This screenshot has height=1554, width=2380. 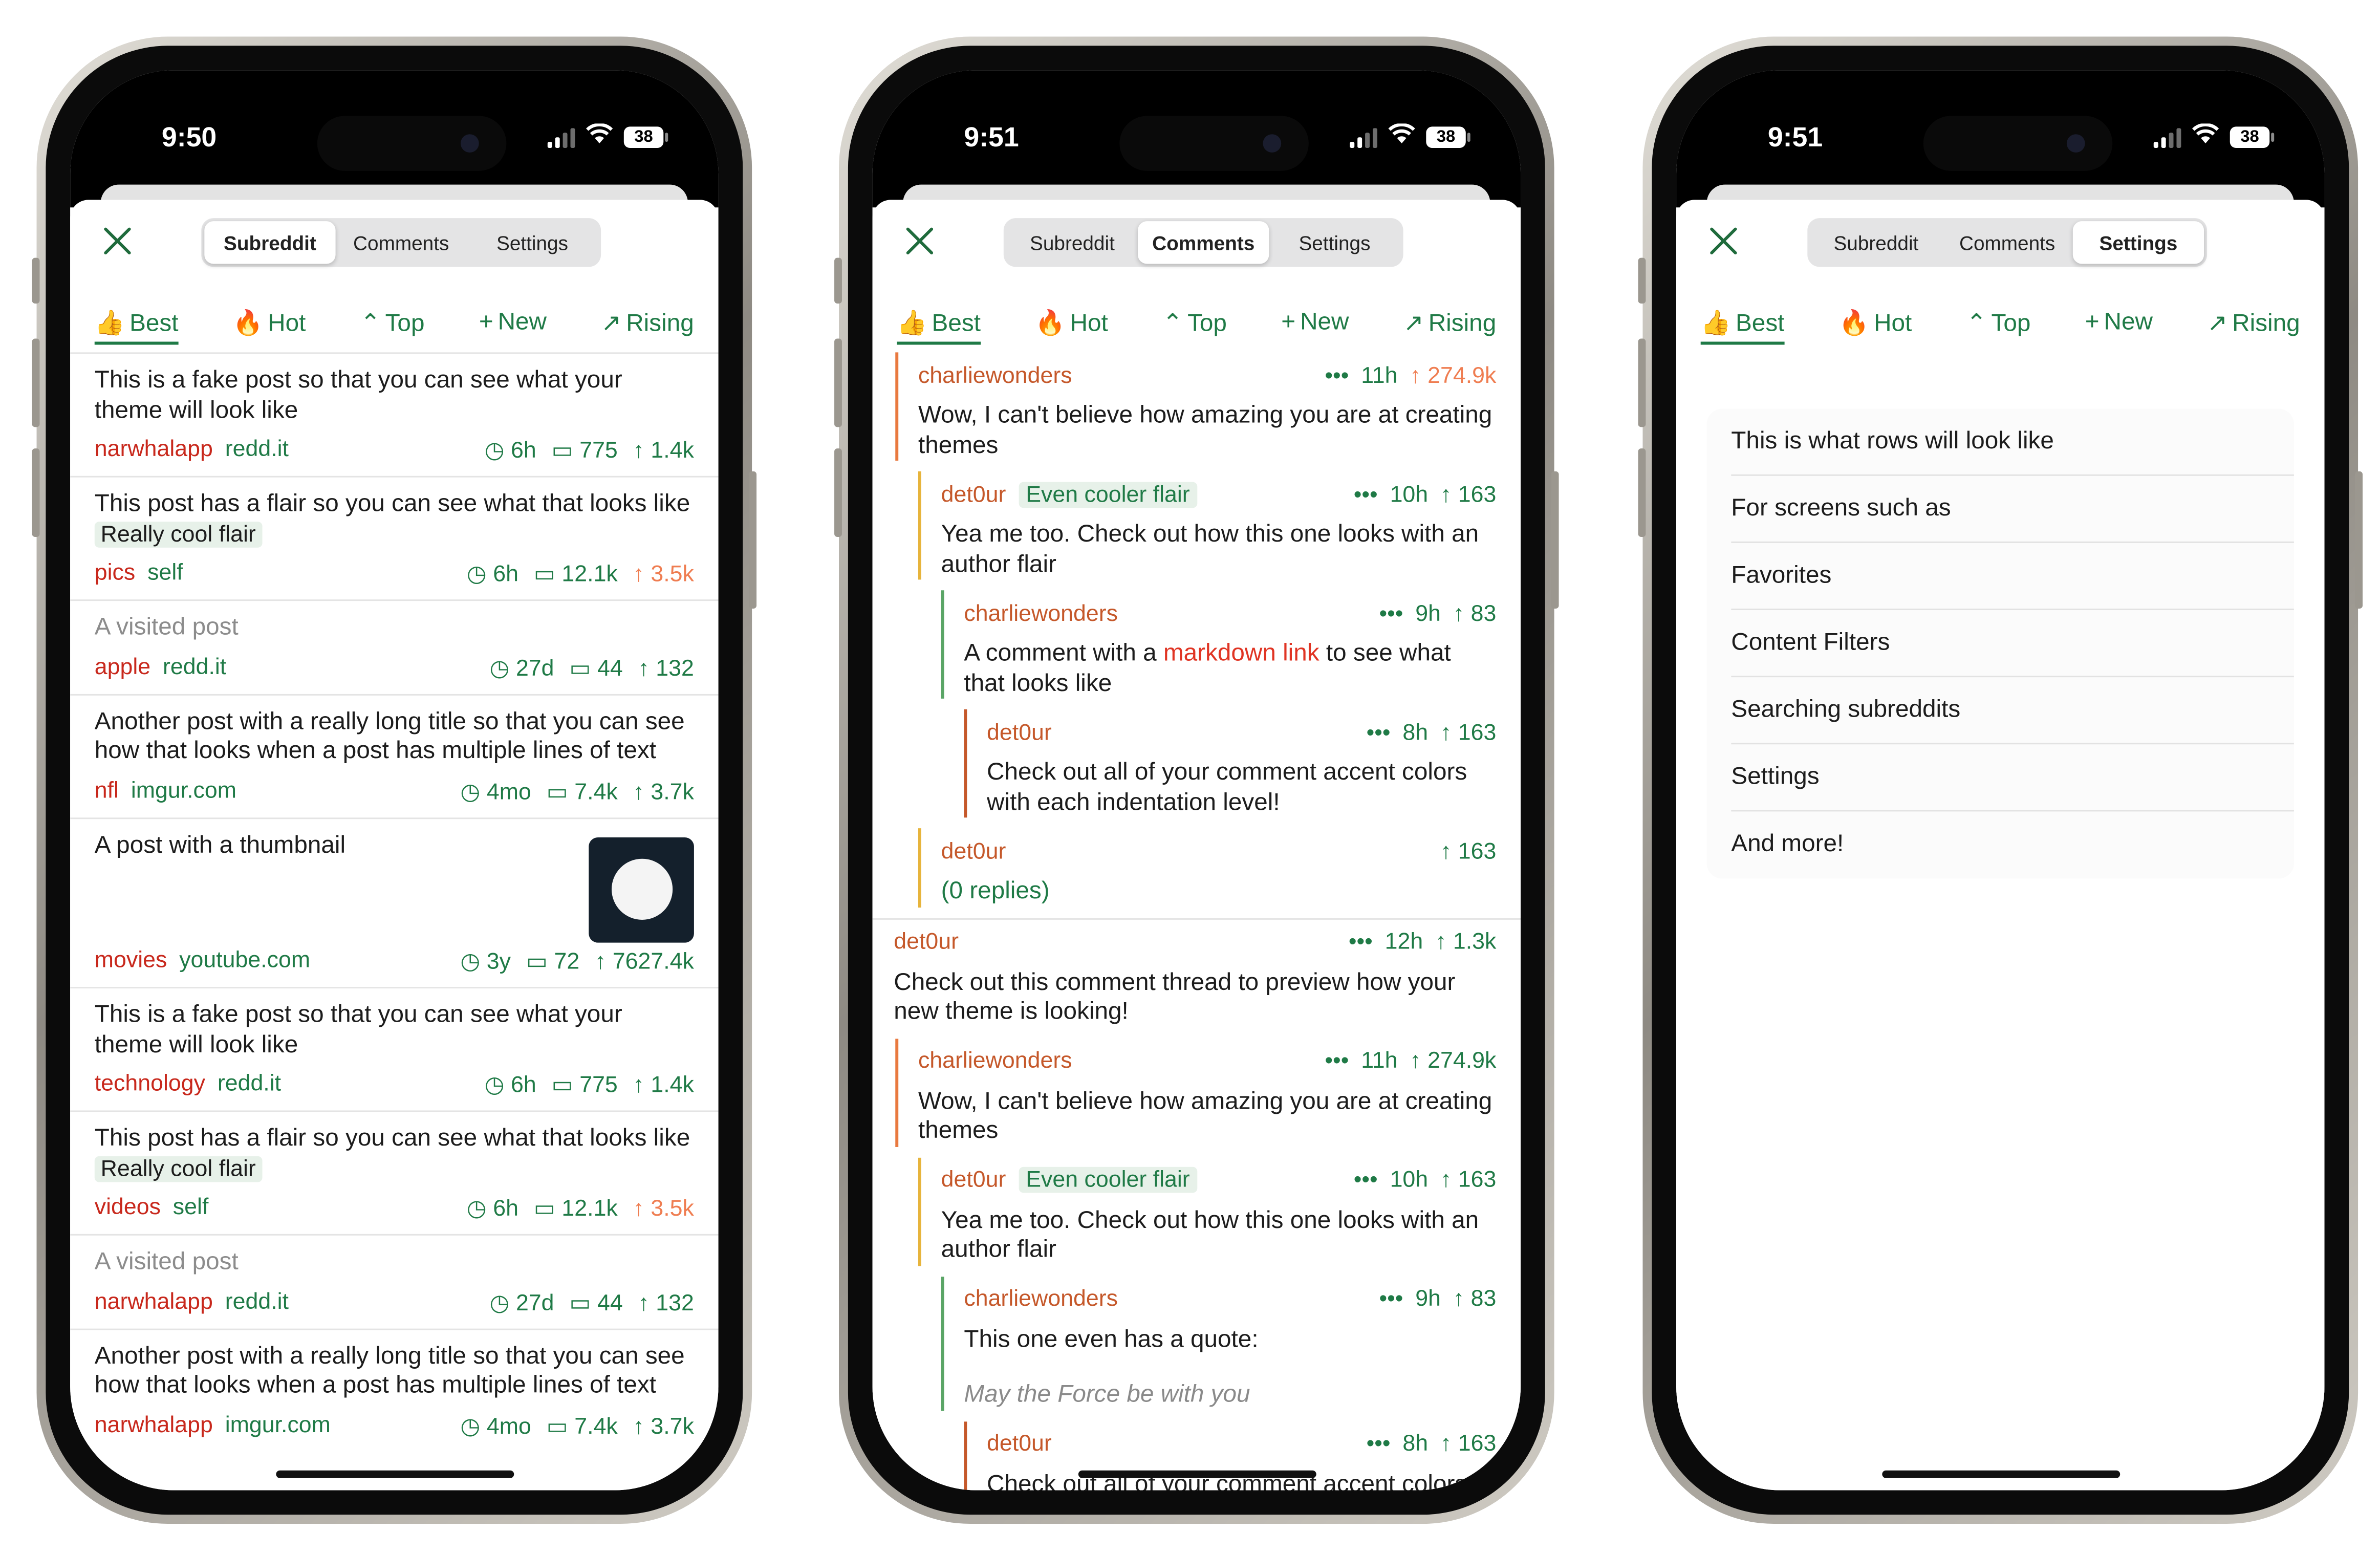 What do you see at coordinates (270, 243) in the screenshot?
I see `tab-subreddit: Subreddit` at bounding box center [270, 243].